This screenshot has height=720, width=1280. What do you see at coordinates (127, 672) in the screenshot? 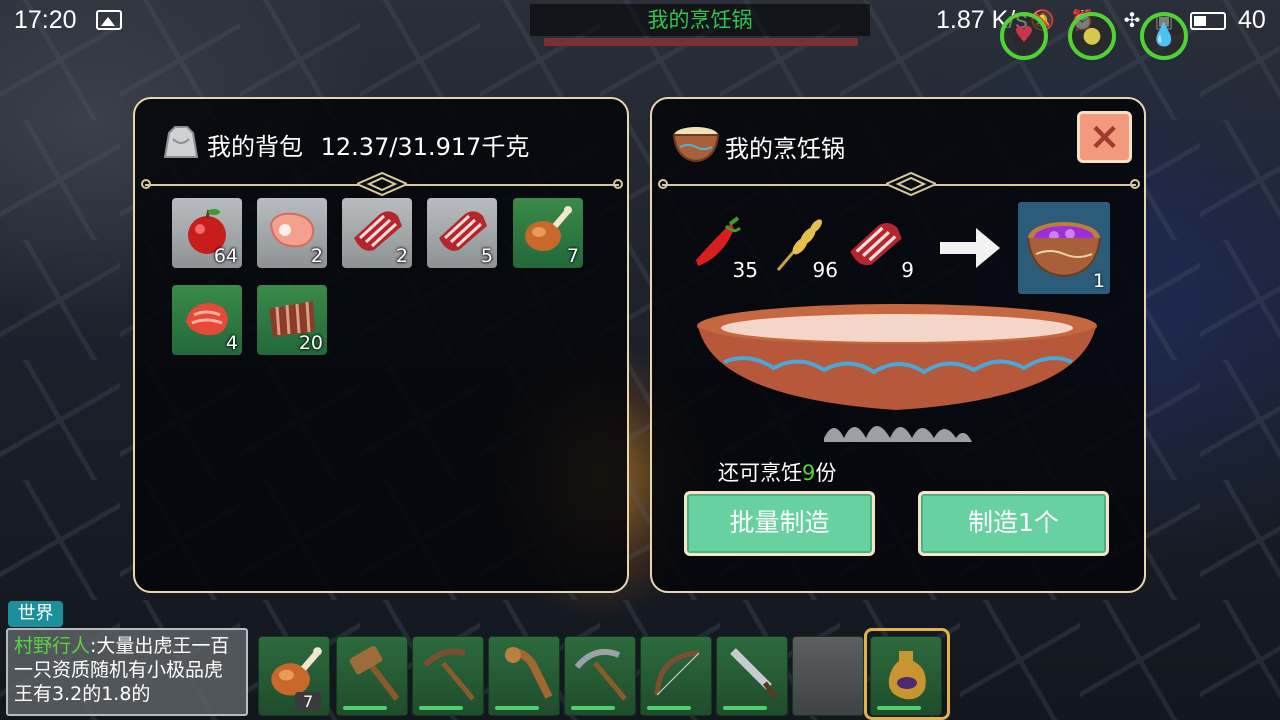
I see `chat-message-box: 村野行人:大量出虎王一百一只资质随机有小极品虎王有3.2的1.8的` at bounding box center [127, 672].